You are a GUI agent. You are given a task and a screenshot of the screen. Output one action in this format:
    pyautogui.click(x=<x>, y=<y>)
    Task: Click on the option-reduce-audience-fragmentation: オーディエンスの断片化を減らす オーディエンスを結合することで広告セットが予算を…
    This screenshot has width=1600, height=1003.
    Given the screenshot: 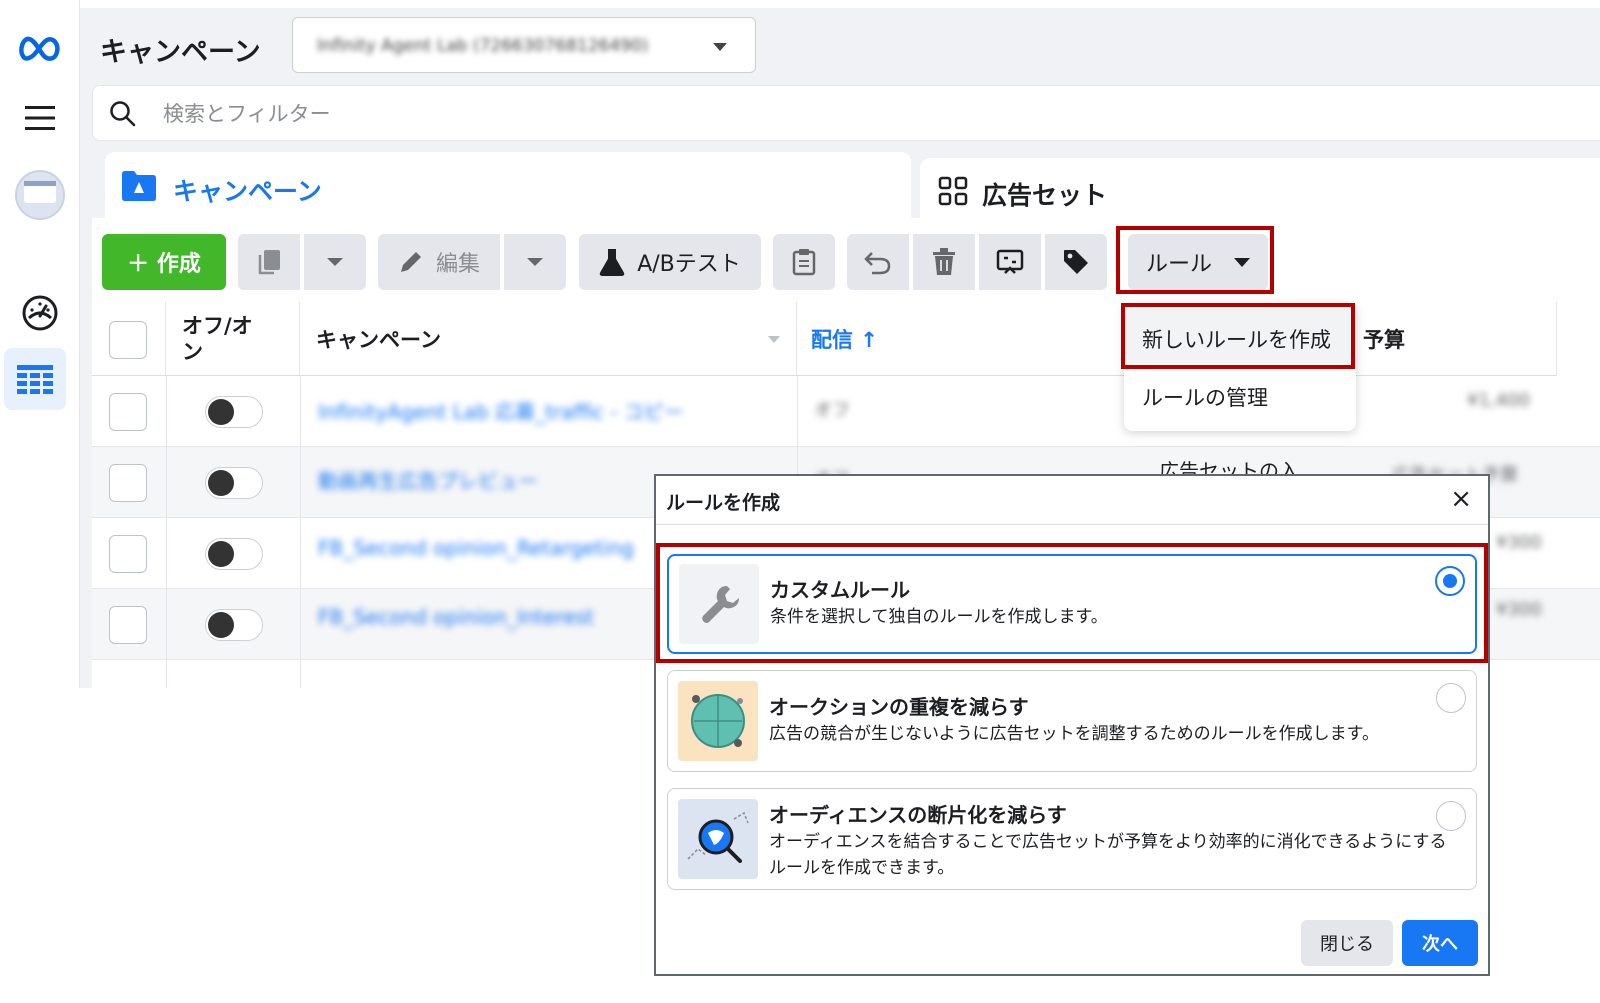 What is the action you would take?
    pyautogui.click(x=1072, y=839)
    